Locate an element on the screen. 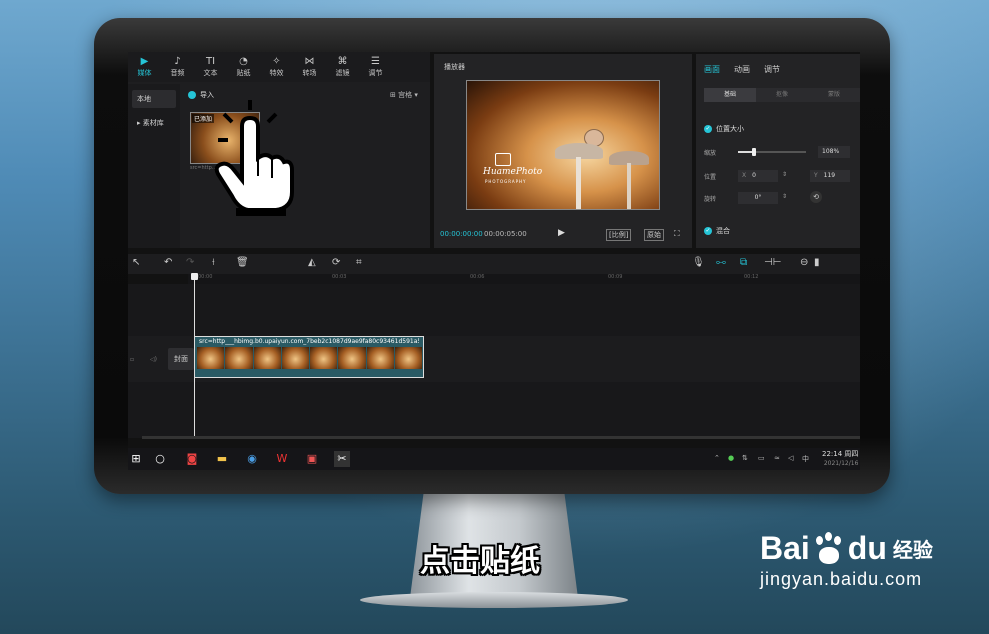  top-toolbar: ▶ 媒体 ♪ 音频 TI 文本 ◔ 贴纸 ✧ 特效 ⋈ 转场 ⌘ 滤镜 ☰ 调节 is located at coordinates (279, 67).